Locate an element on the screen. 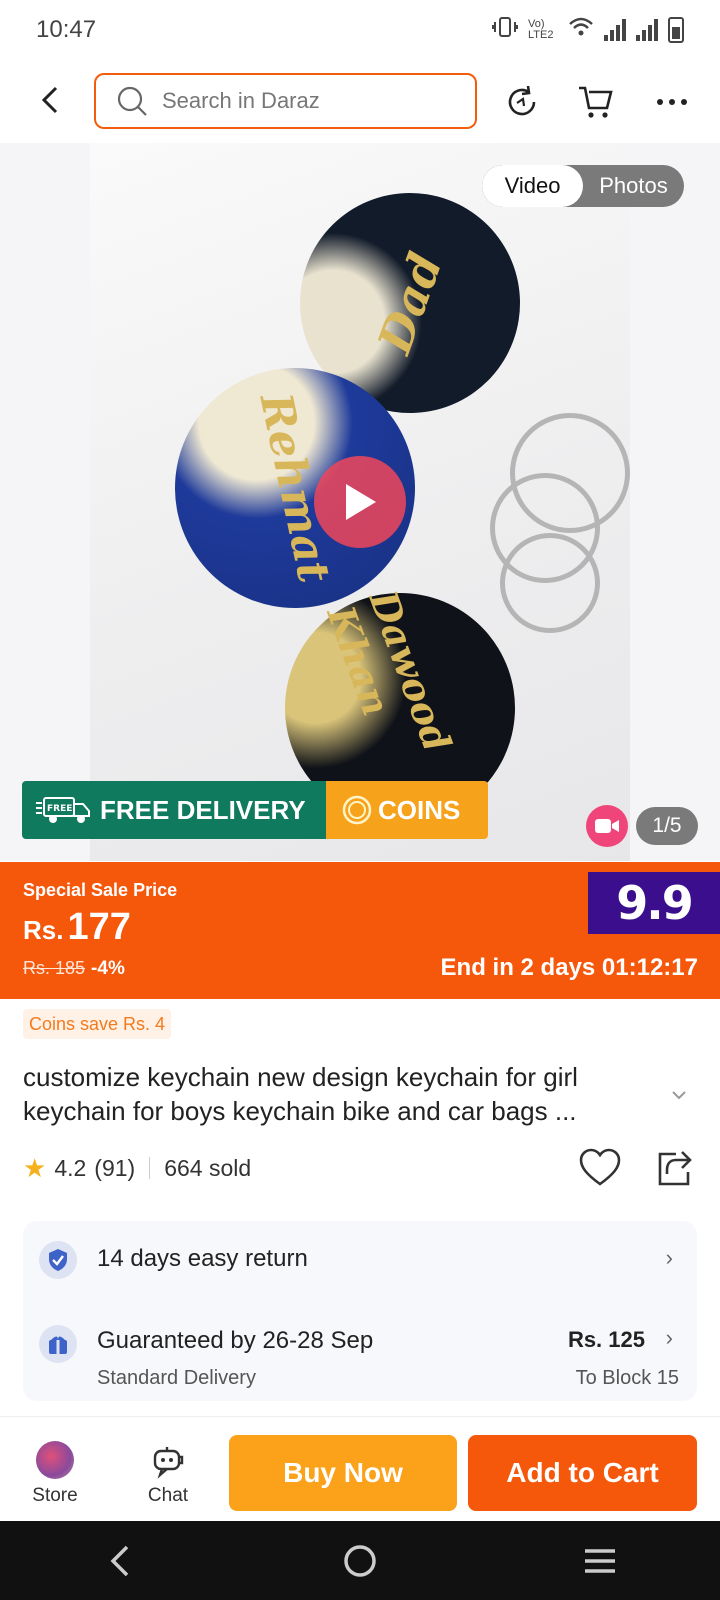  nav-home-button is located at coordinates (360, 1561).